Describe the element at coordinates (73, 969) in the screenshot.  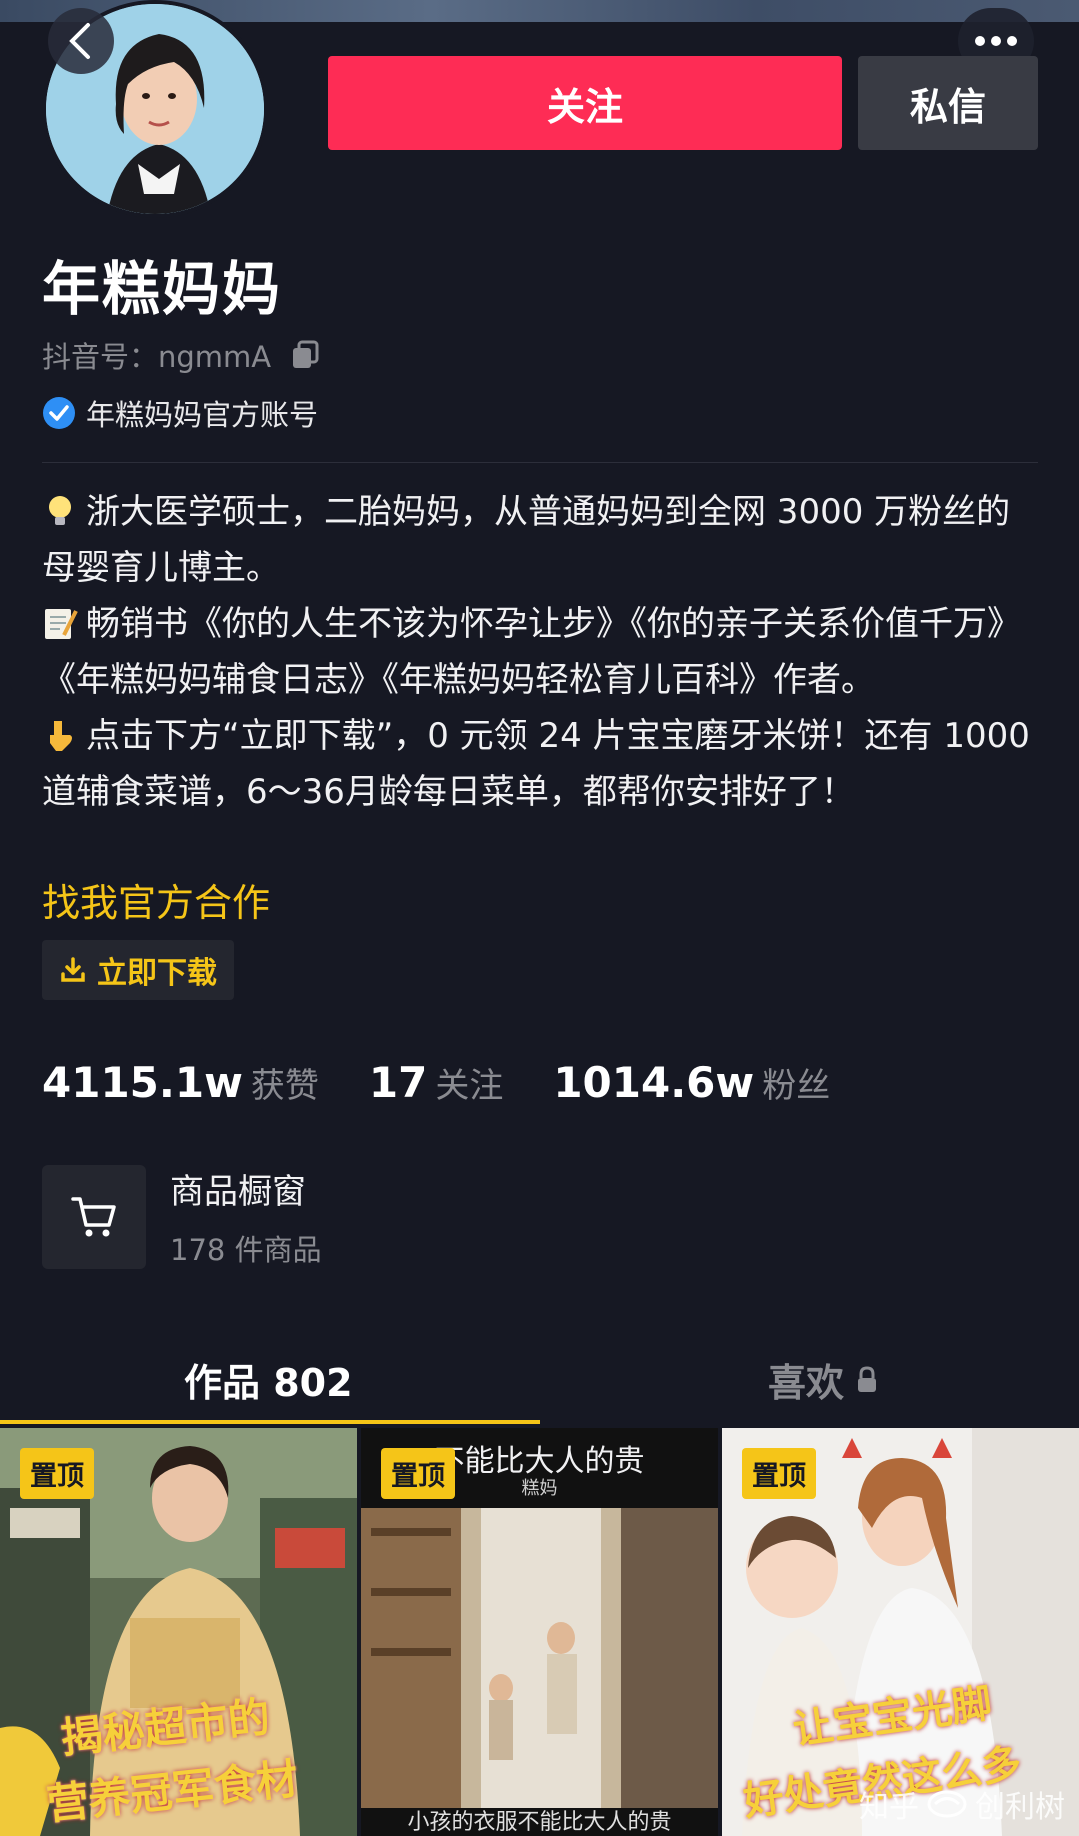
I see `download-icon` at that location.